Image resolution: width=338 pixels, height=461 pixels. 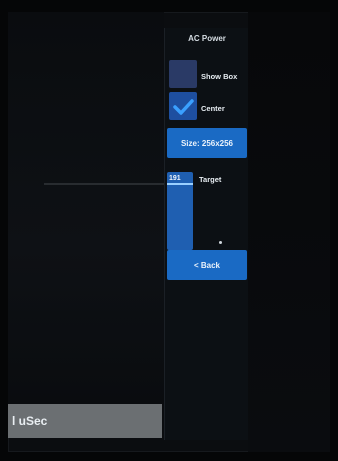 What do you see at coordinates (207, 143) in the screenshot?
I see `size-button: Size: 256x256` at bounding box center [207, 143].